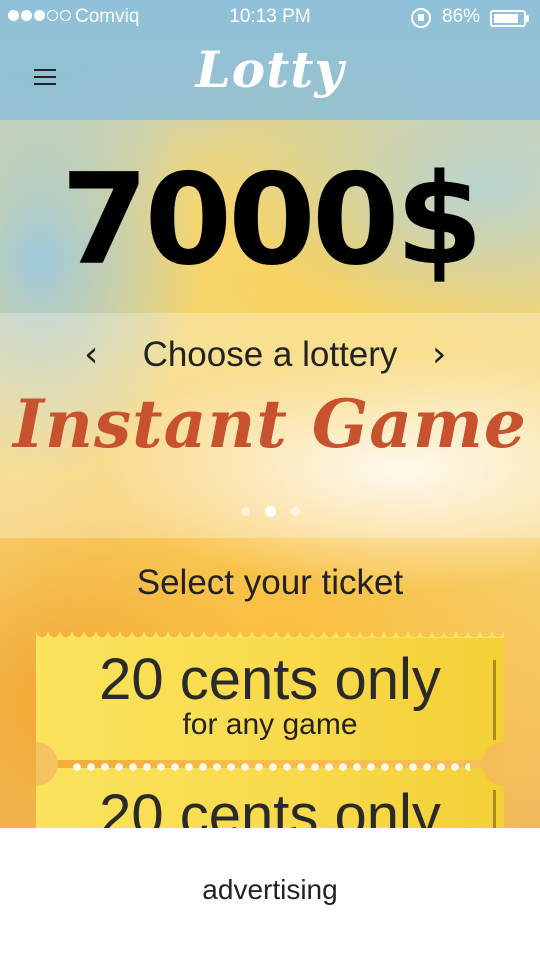 This screenshot has width=540, height=960. I want to click on choose-lottery-label: Choose a lottery, so click(270, 354).